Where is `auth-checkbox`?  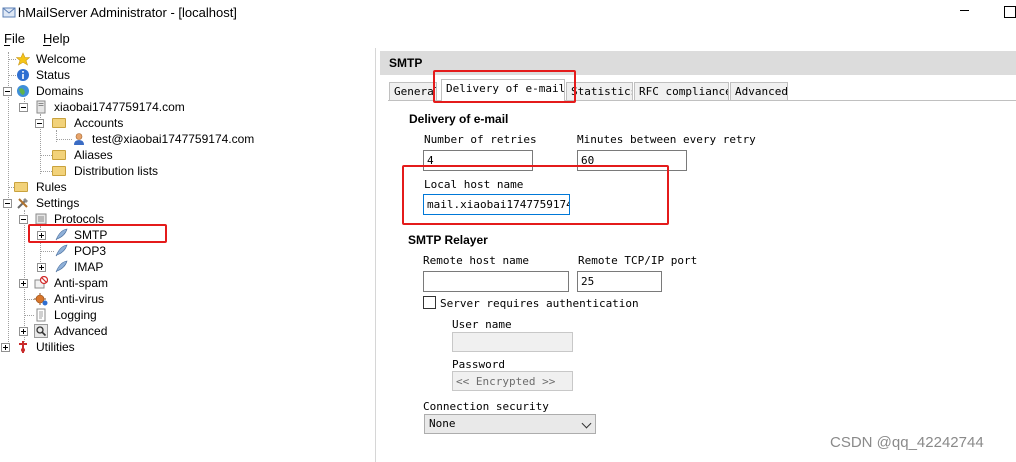
auth-checkbox is located at coordinates (429, 302).